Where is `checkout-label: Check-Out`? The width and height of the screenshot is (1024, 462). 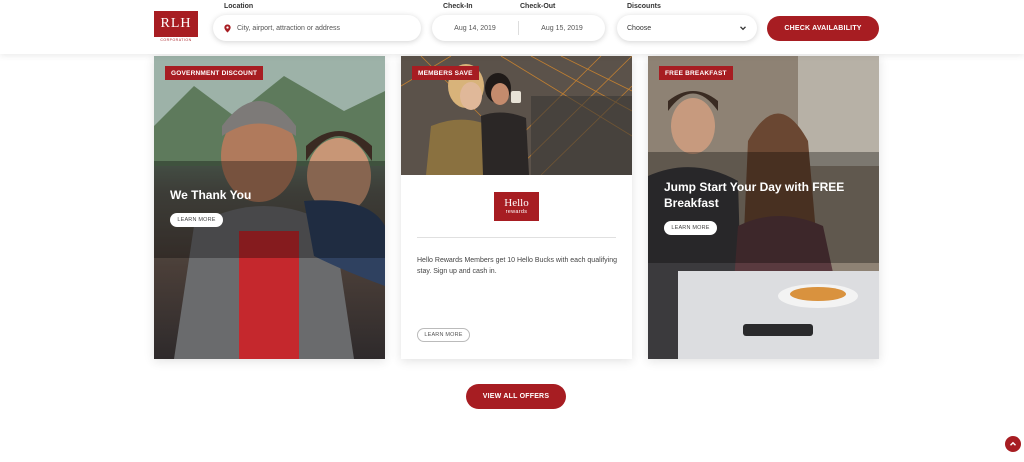 checkout-label: Check-Out is located at coordinates (538, 6).